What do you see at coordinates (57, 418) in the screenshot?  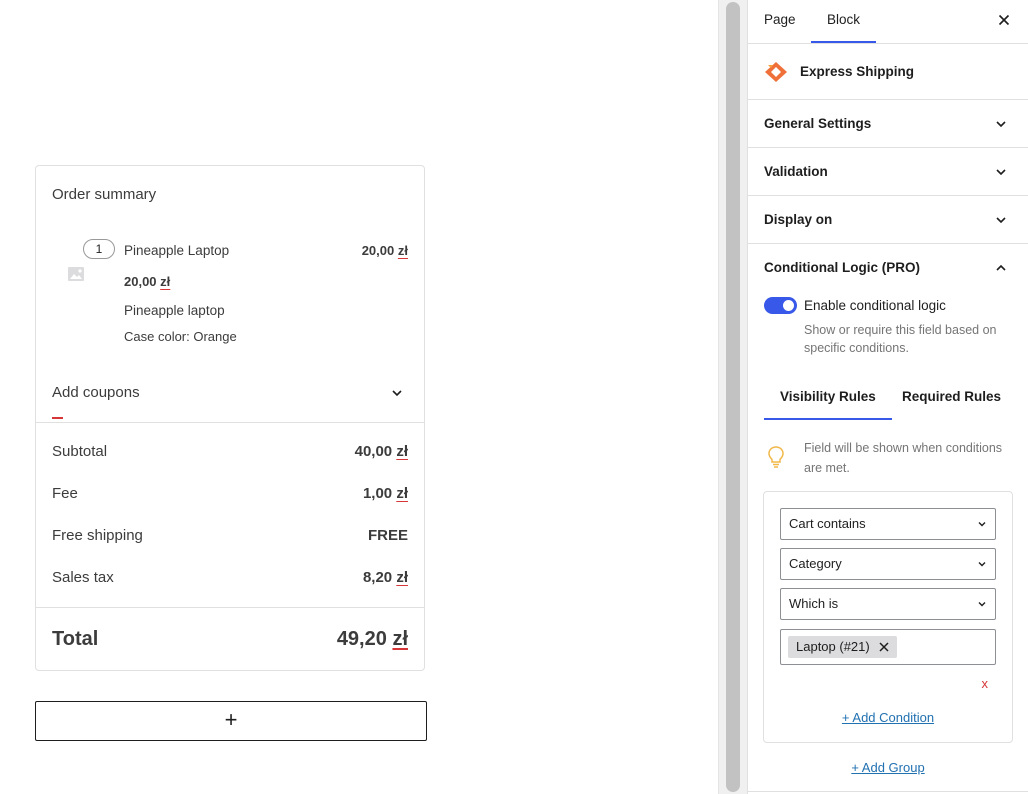 I see `coupons-spell-underline` at bounding box center [57, 418].